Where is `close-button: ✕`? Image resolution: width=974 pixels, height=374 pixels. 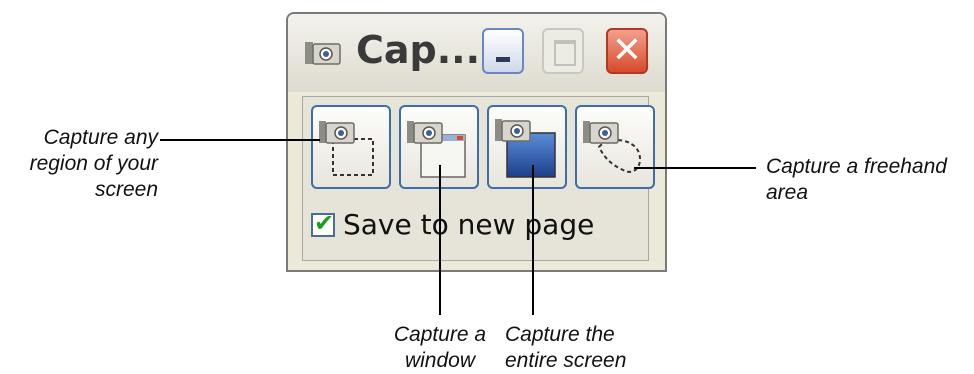 close-button: ✕ is located at coordinates (627, 51).